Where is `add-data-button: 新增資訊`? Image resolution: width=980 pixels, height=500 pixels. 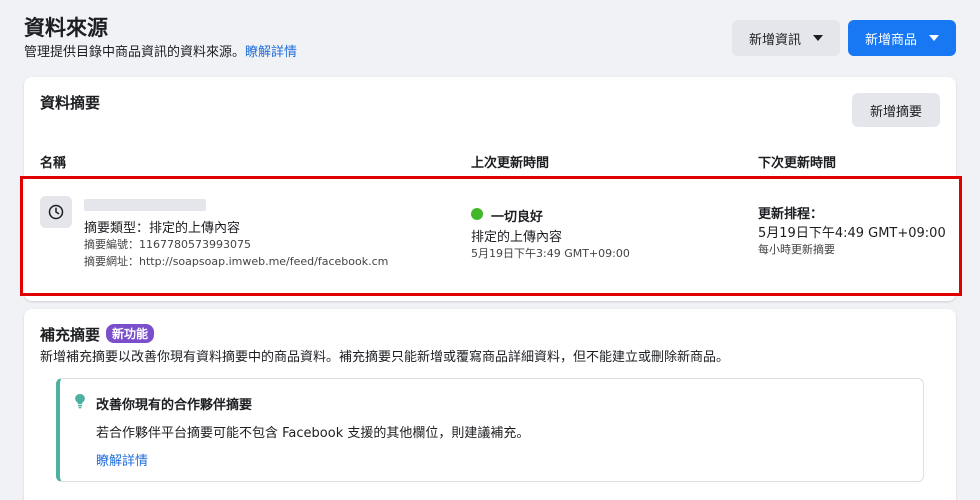
add-data-button: 新增資訊 is located at coordinates (786, 38).